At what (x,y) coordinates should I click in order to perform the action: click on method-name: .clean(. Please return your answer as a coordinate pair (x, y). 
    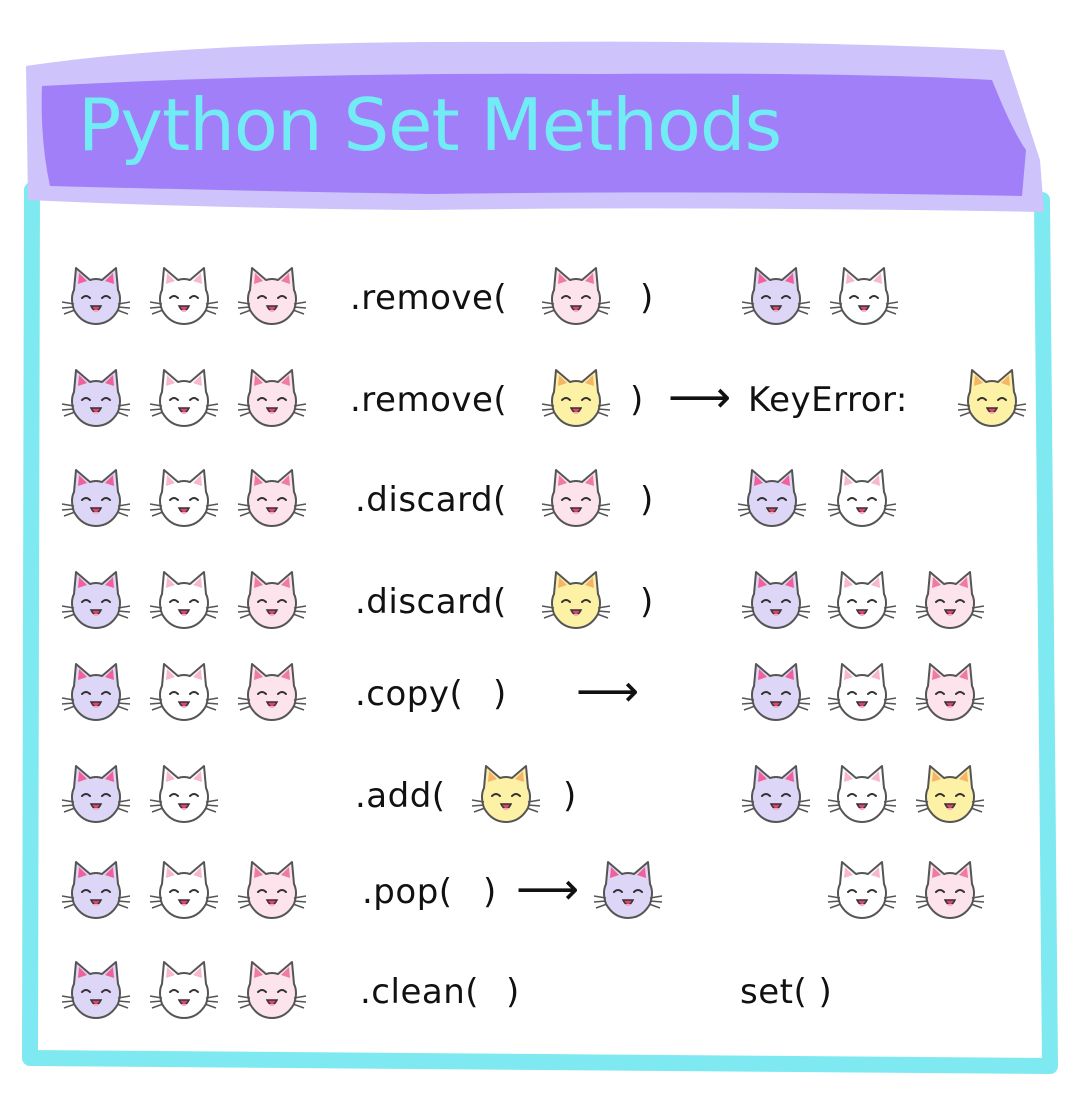
    Looking at the image, I should click on (420, 992).